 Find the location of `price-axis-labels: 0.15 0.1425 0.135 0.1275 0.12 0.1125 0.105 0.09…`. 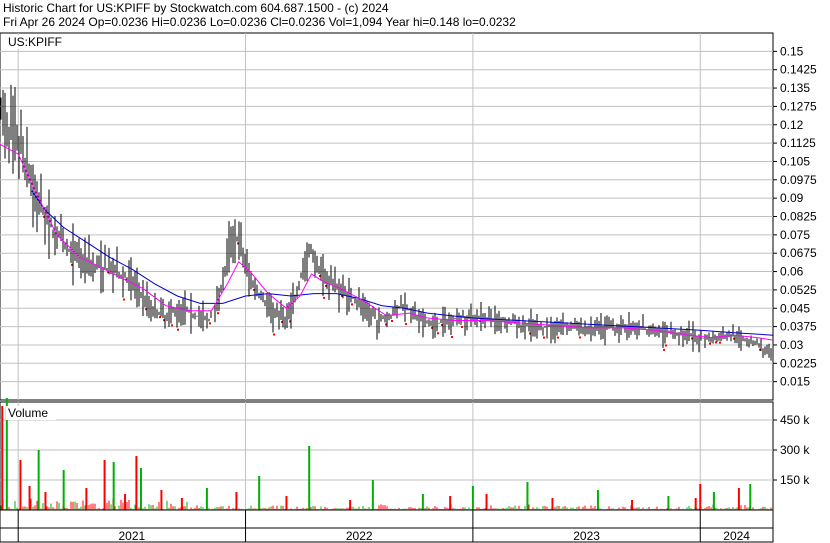

price-axis-labels: 0.15 0.1425 0.135 0.1275 0.12 0.1125 0.105 0.09… is located at coordinates (795, 216).